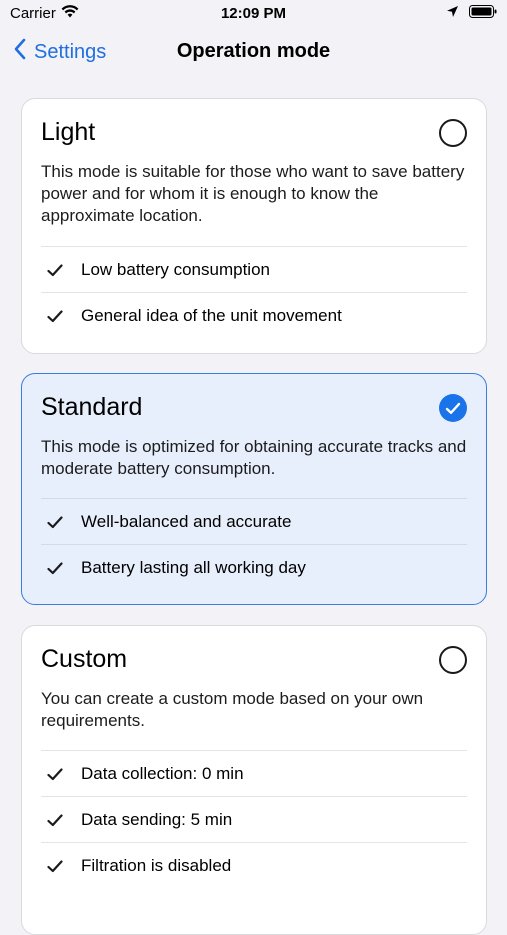 The width and height of the screenshot is (507, 935). I want to click on feature-label: General idea of the unit movement, so click(211, 315).